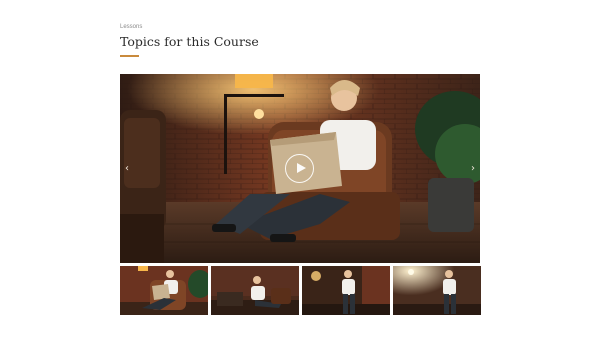 The height and width of the screenshot is (337, 600). I want to click on next-slide-button: ›, so click(473, 169).